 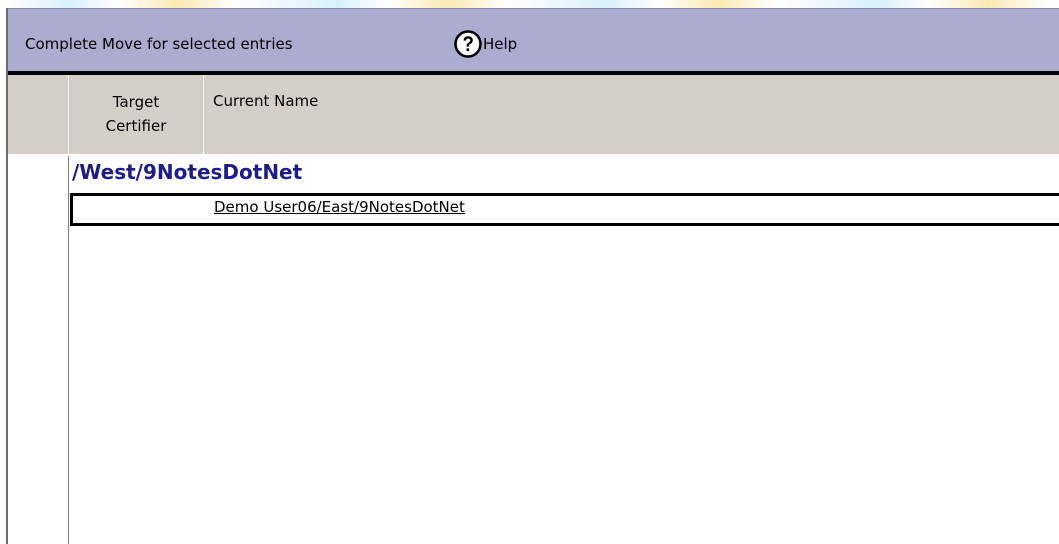 What do you see at coordinates (564, 209) in the screenshot?
I see `table-row: Demo User06/East/9NotesDotNet` at bounding box center [564, 209].